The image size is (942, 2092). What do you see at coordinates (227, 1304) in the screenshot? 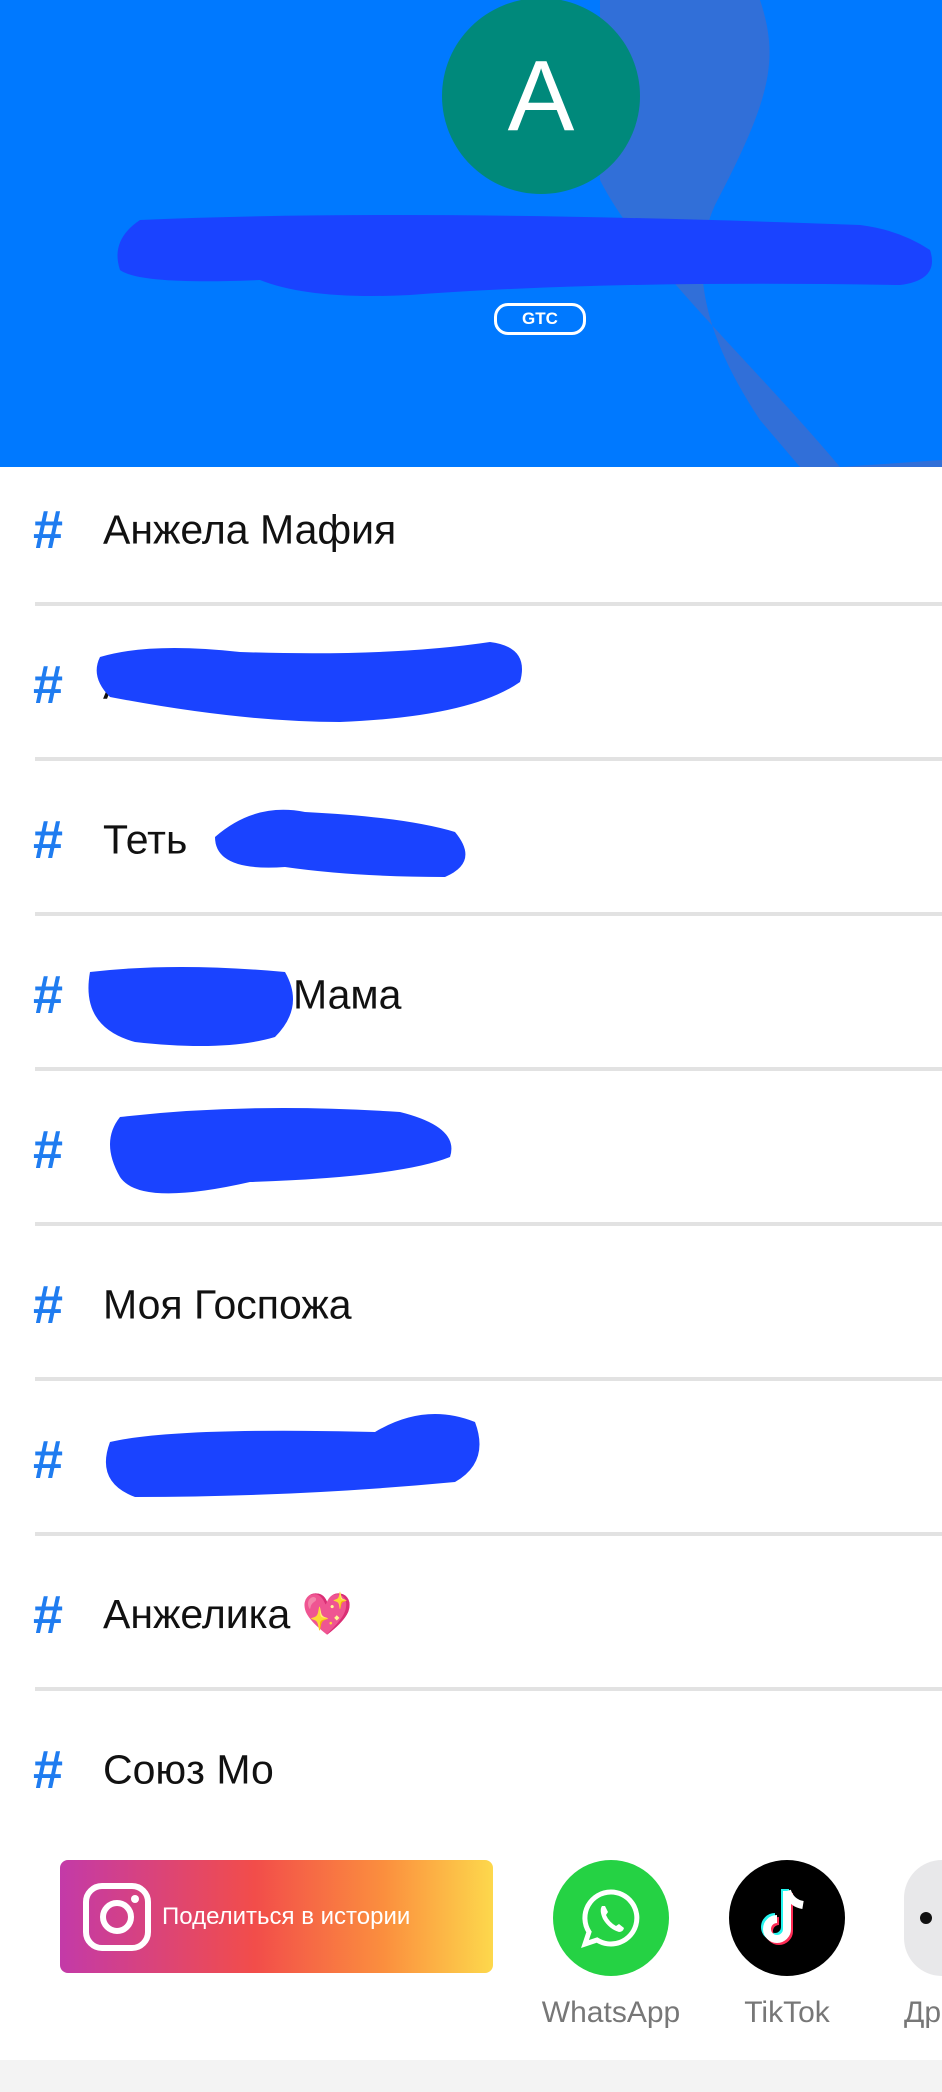
I see `list-item-label: Моя Госпожа` at bounding box center [227, 1304].